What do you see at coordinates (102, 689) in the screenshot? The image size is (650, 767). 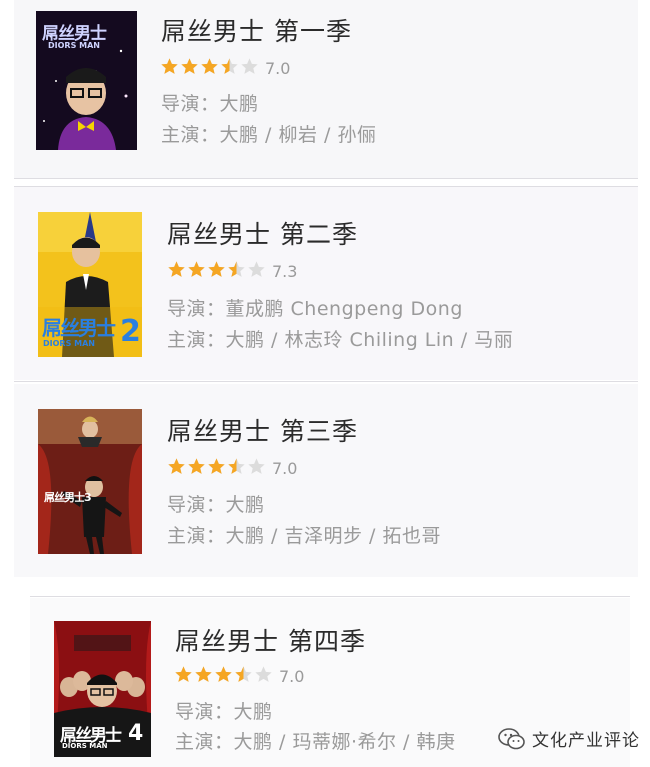 I see `poster-season-4: 屌丝男士 DIORS MAN 4` at bounding box center [102, 689].